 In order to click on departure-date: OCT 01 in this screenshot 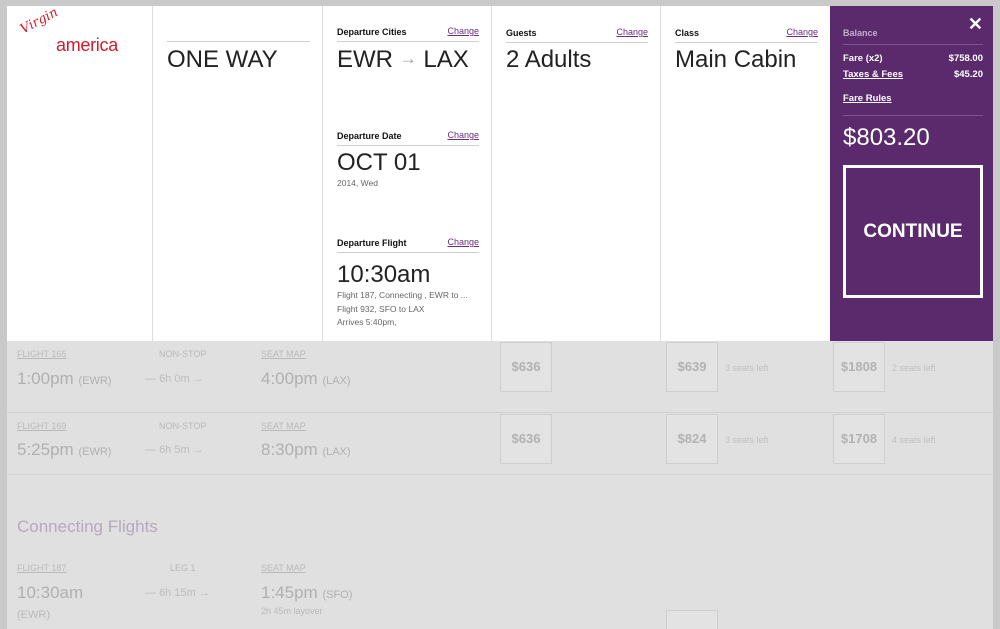, I will do `click(379, 162)`.